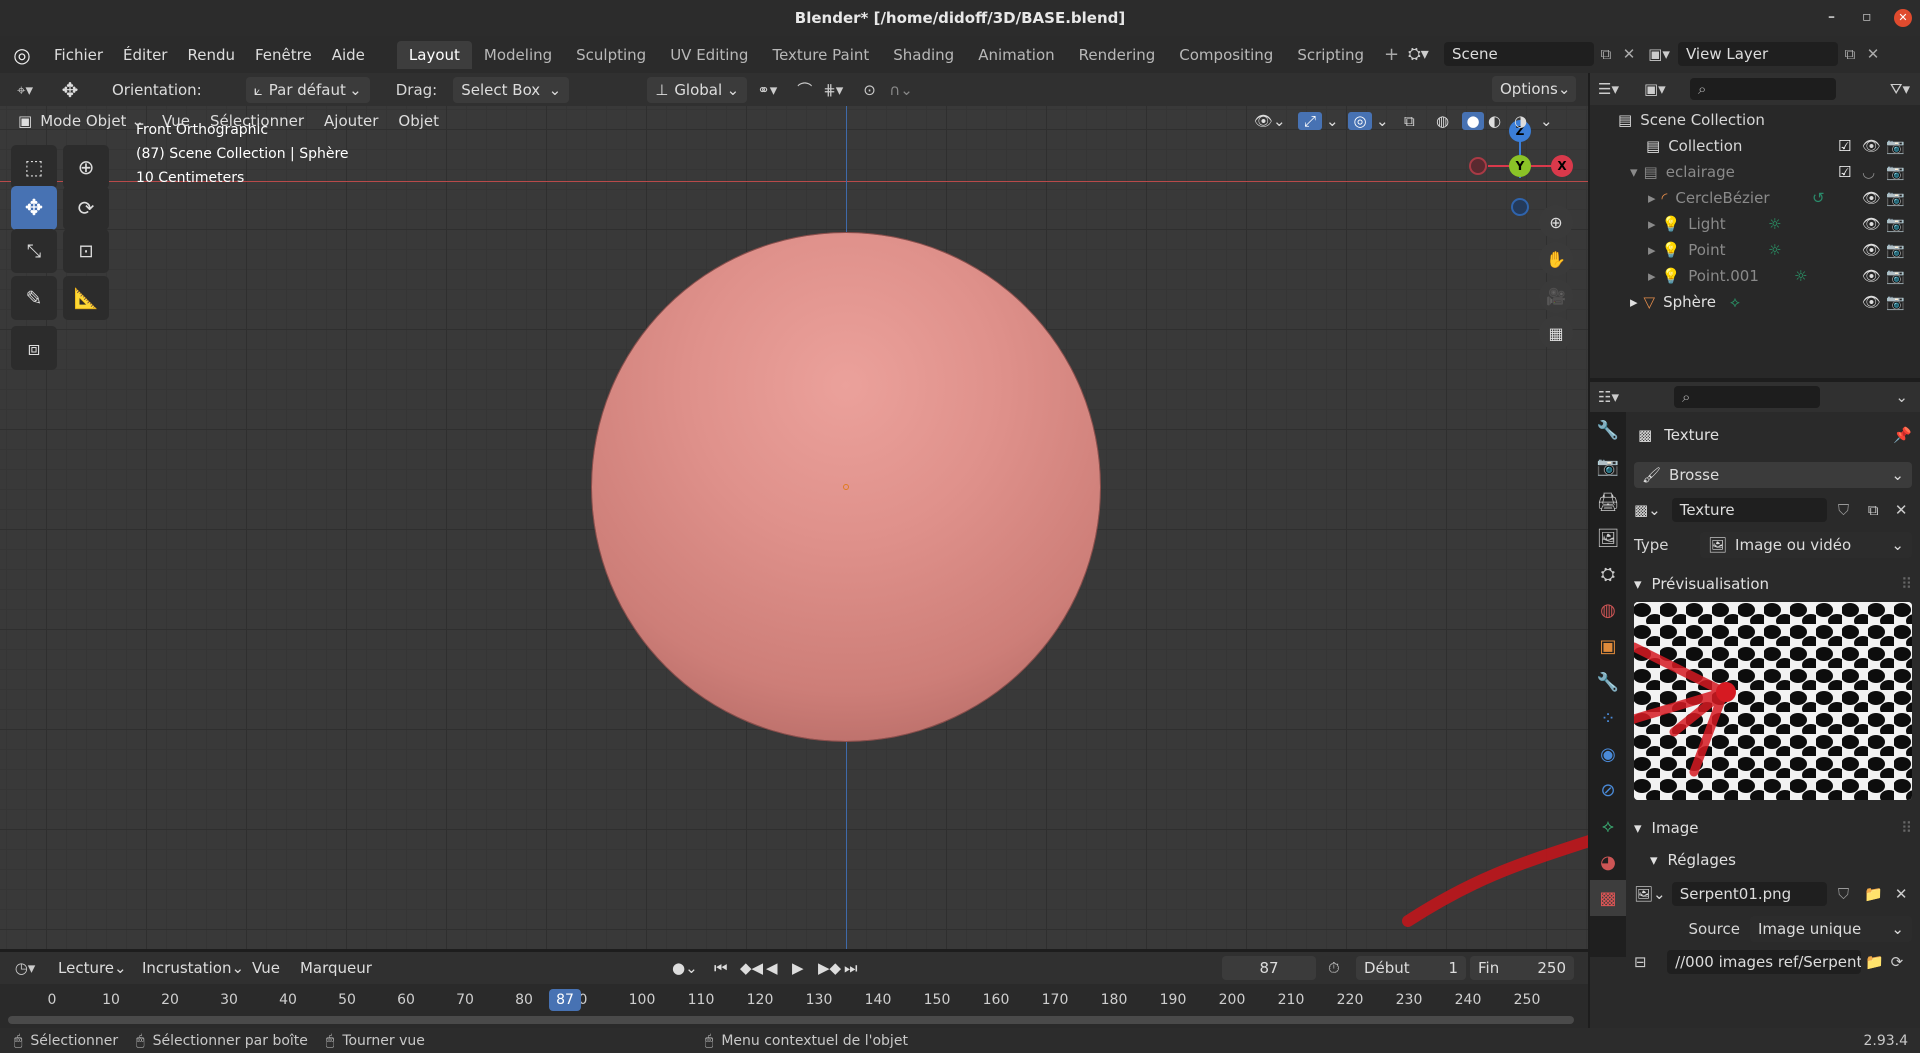 The image size is (1920, 1053). What do you see at coordinates (1902, 435) in the screenshot?
I see `pin-icon: 📌` at bounding box center [1902, 435].